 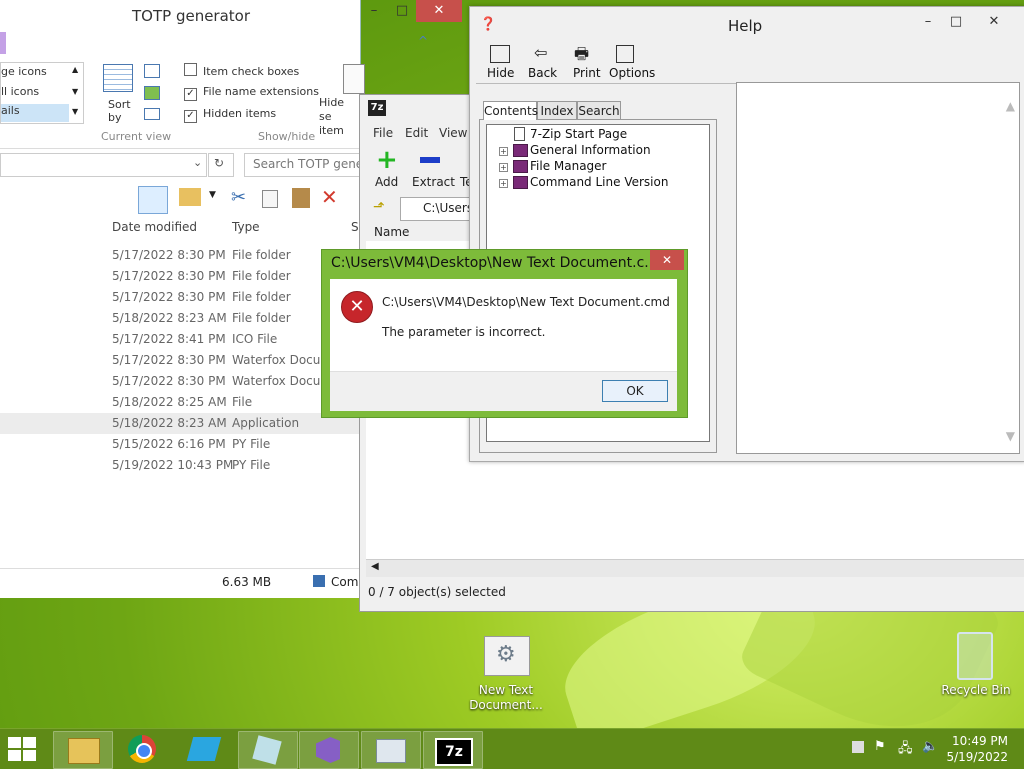 I want to click on properties-icon, so click(x=190, y=197).